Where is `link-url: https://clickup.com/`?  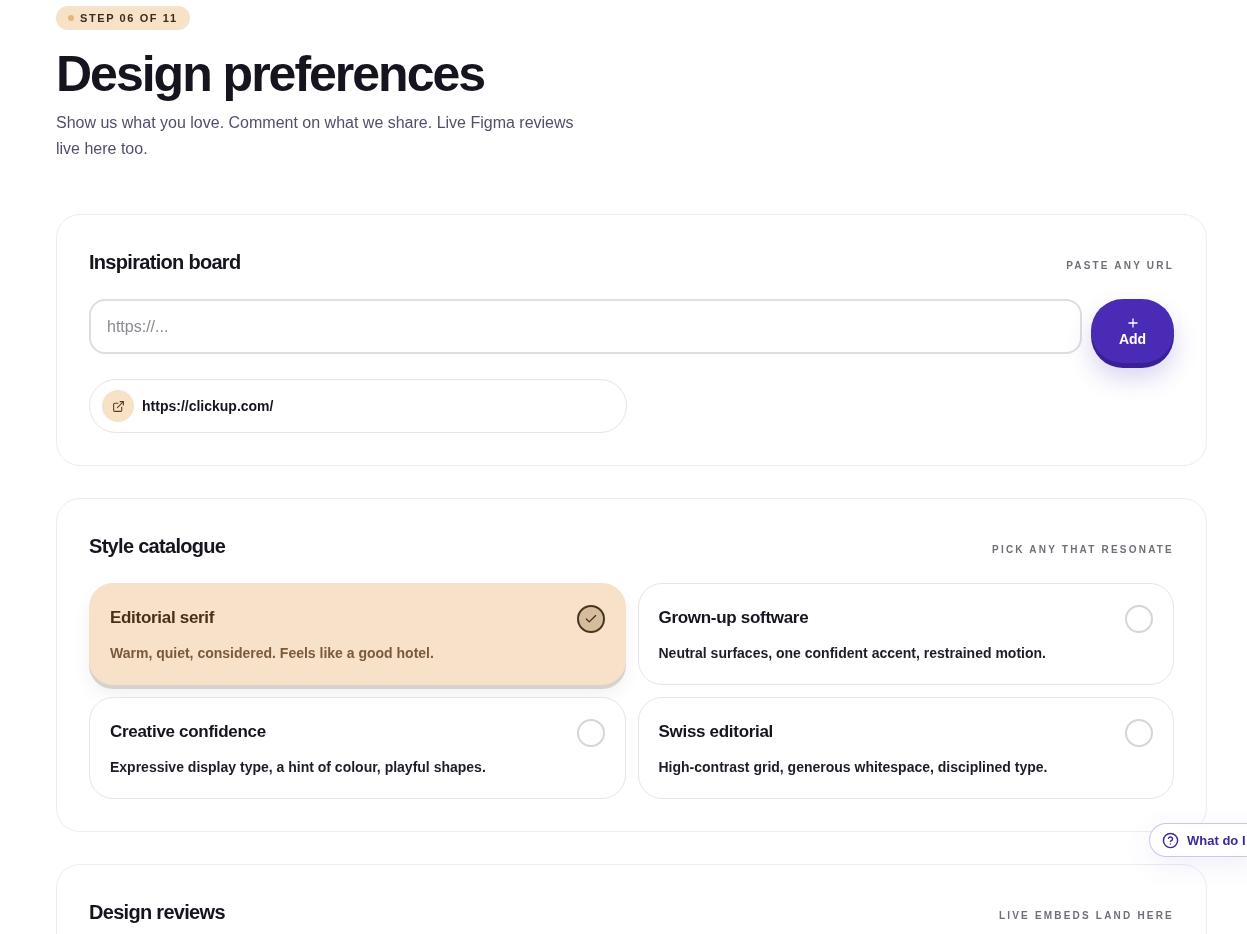 link-url: https://clickup.com/ is located at coordinates (208, 406).